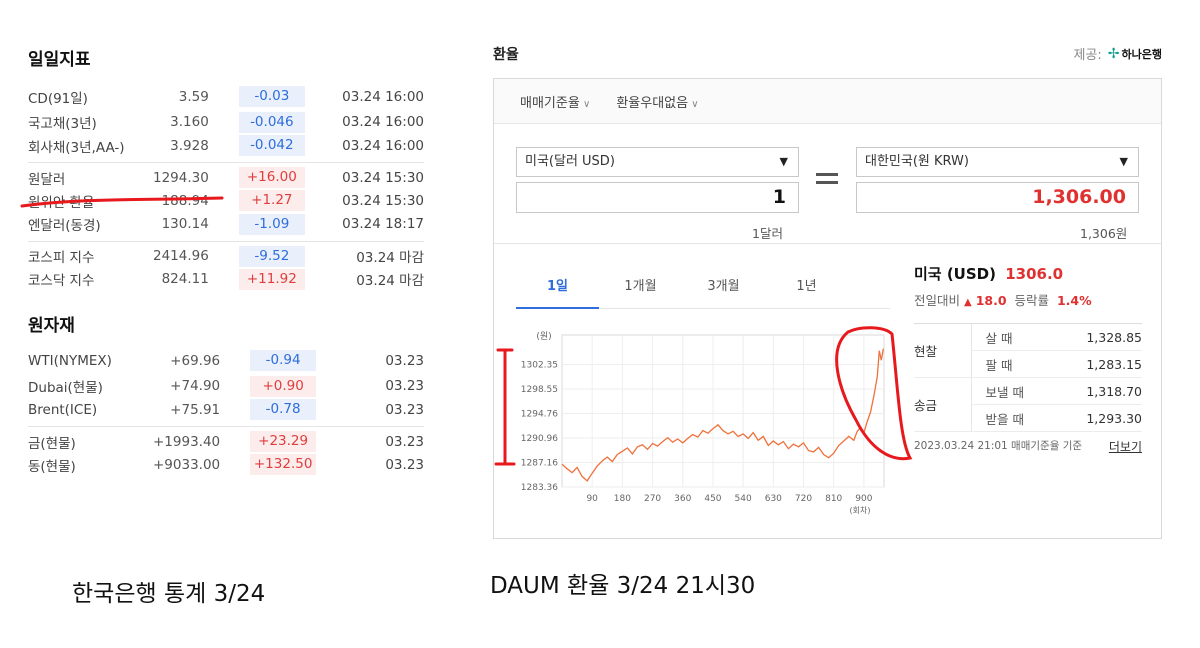 The width and height of the screenshot is (1200, 648). I want to click on x-tick-label: 540, so click(743, 499).